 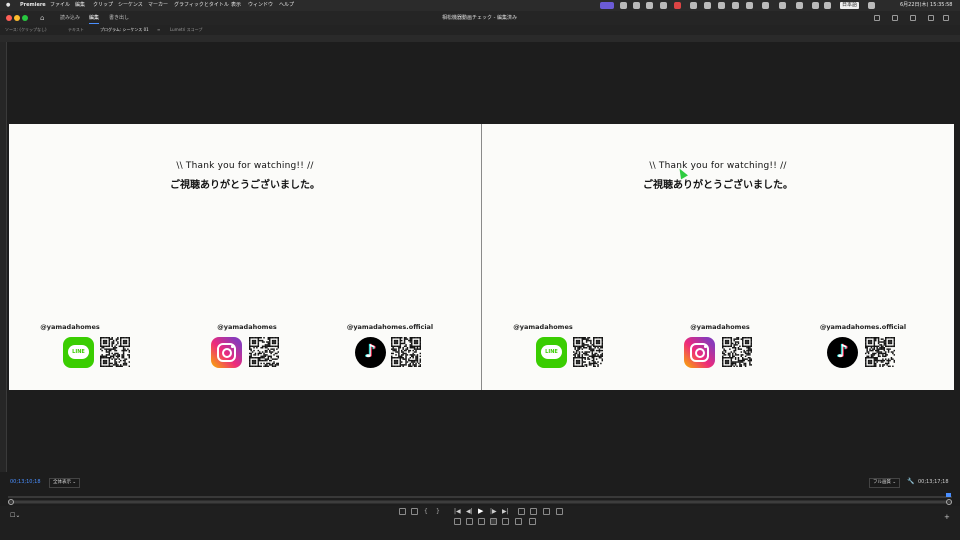 What do you see at coordinates (885, 483) in the screenshot?
I see `quality-dropdown: フル画質 ⌄` at bounding box center [885, 483].